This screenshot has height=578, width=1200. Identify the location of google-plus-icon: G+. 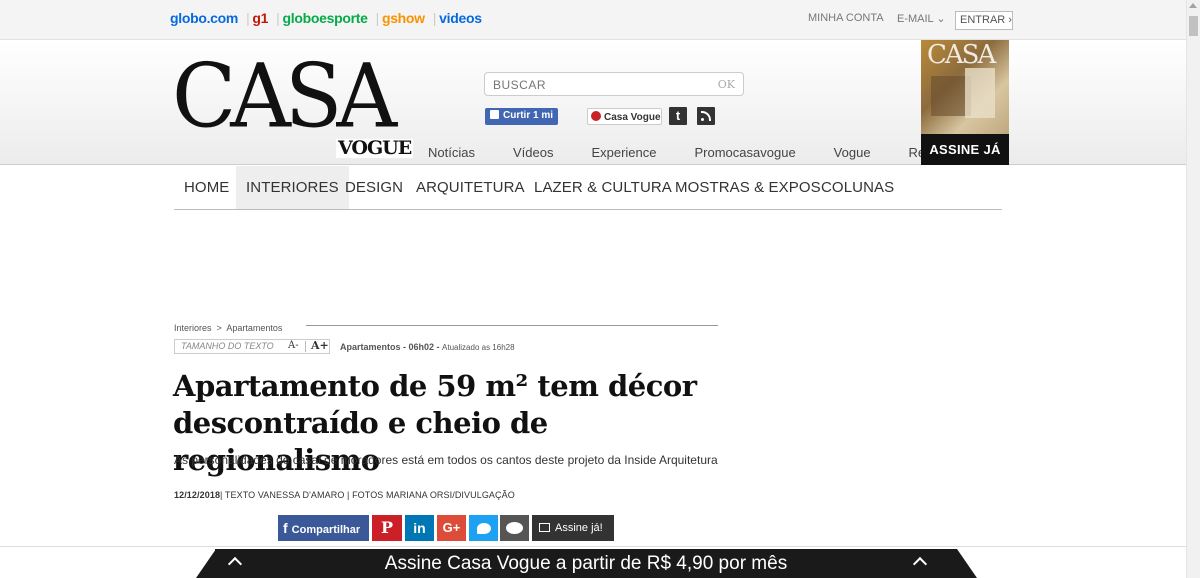
(451, 527).